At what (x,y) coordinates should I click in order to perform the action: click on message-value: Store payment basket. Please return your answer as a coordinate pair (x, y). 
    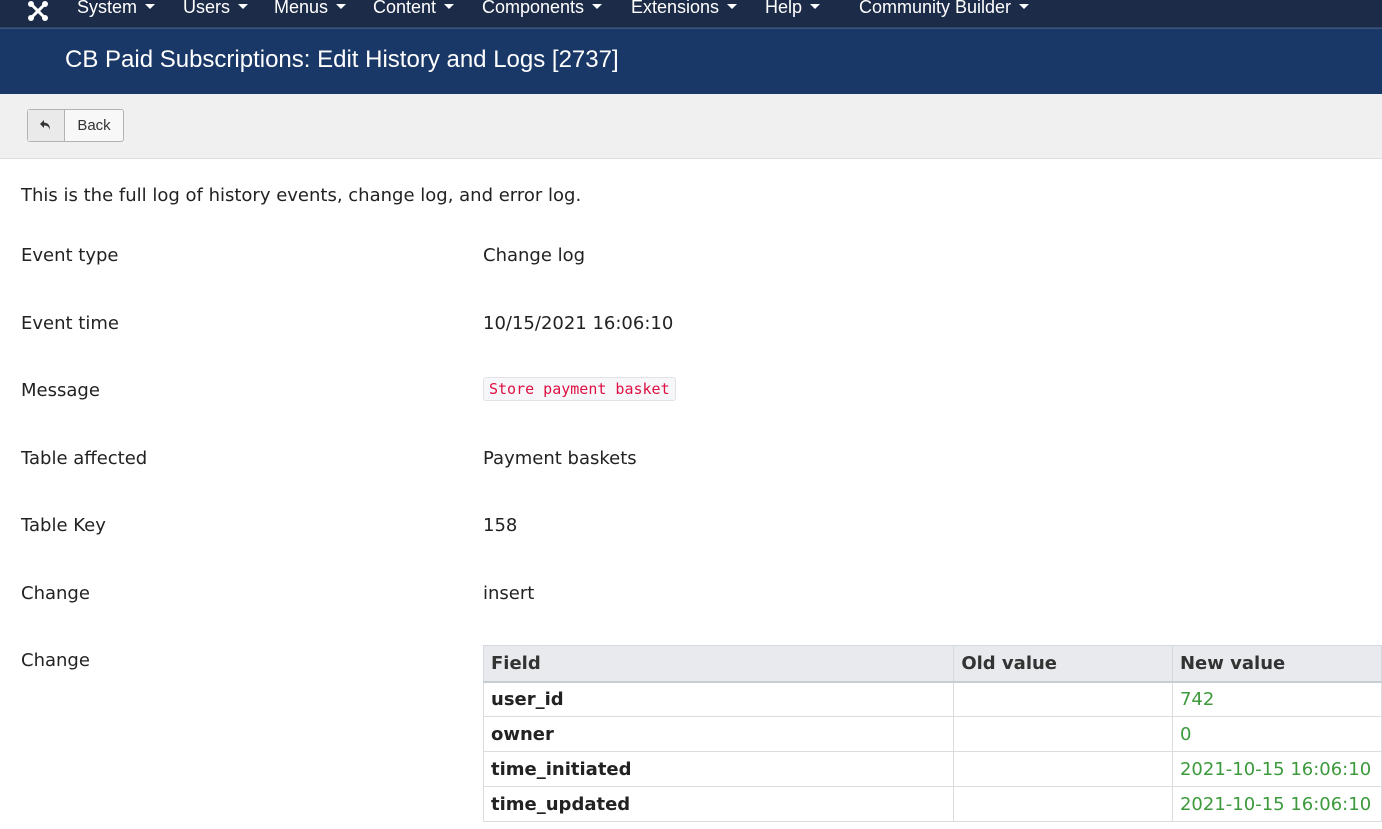
    Looking at the image, I should click on (579, 389).